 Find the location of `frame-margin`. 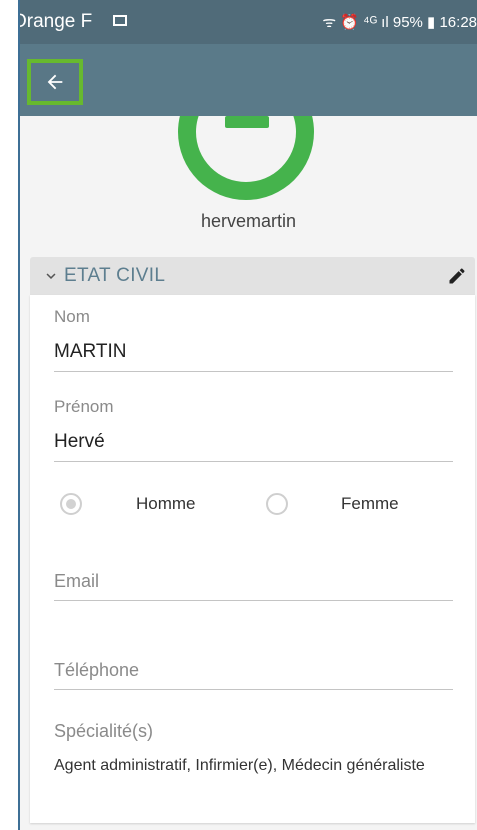

frame-margin is located at coordinates (9, 415).